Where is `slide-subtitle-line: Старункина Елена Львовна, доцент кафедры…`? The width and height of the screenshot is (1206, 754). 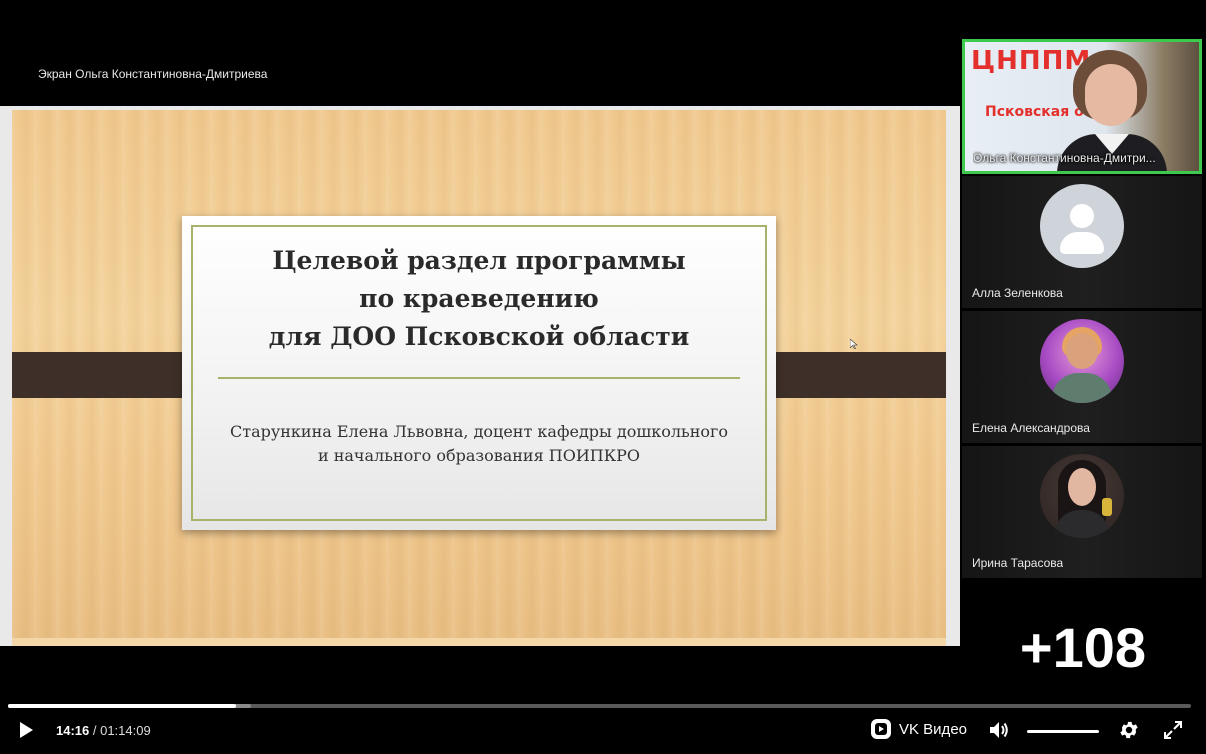 slide-subtitle-line: Старункина Елена Львовна, доцент кафедры… is located at coordinates (479, 431).